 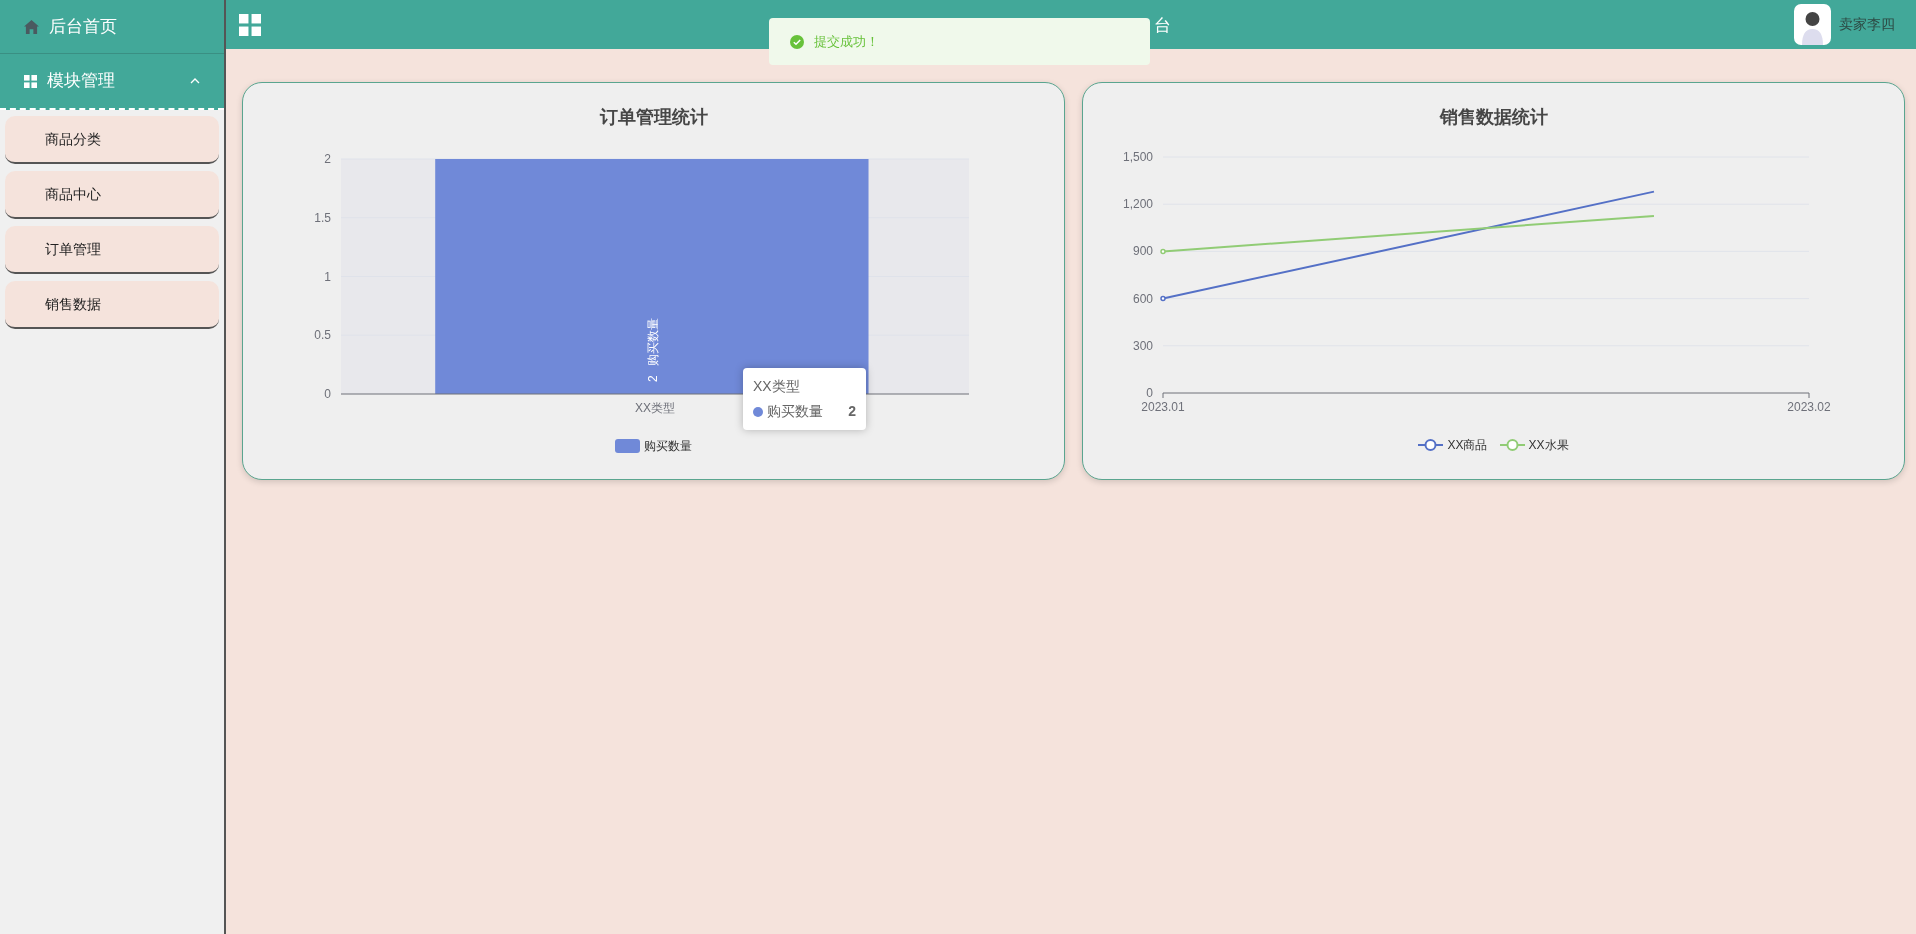 I want to click on axis-tick-label: 0.5, so click(x=322, y=335).